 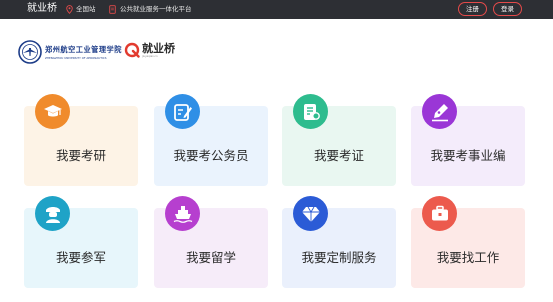 I want to click on fountain-pen-icon, so click(x=439, y=111).